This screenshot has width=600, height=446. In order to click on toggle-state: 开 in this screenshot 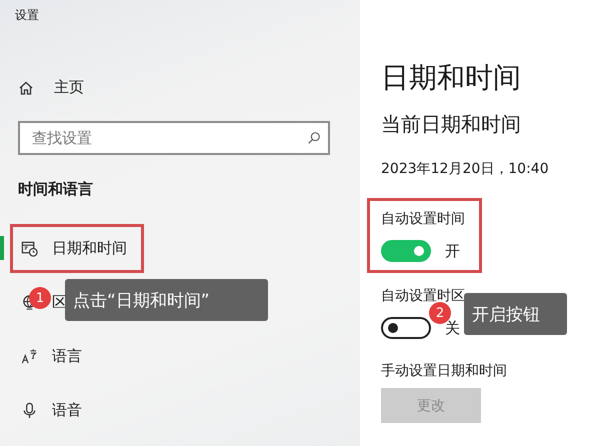, I will do `click(452, 251)`.